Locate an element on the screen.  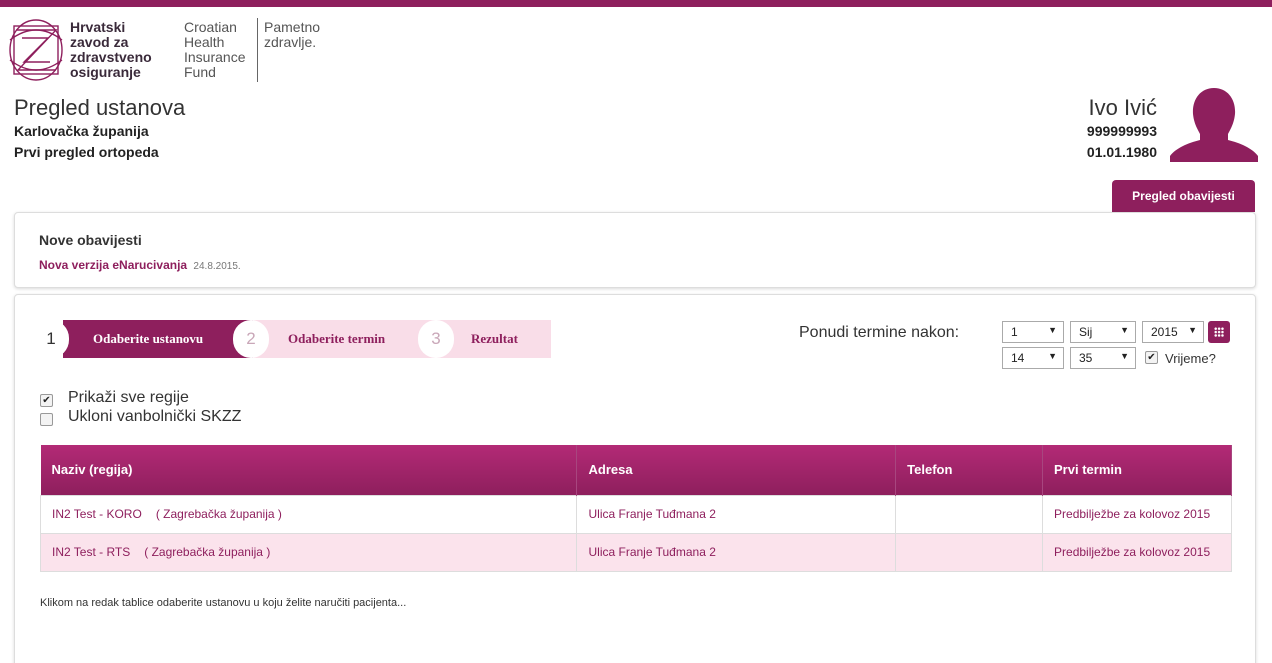
day-select-value: 1 is located at coordinates (1014, 332).